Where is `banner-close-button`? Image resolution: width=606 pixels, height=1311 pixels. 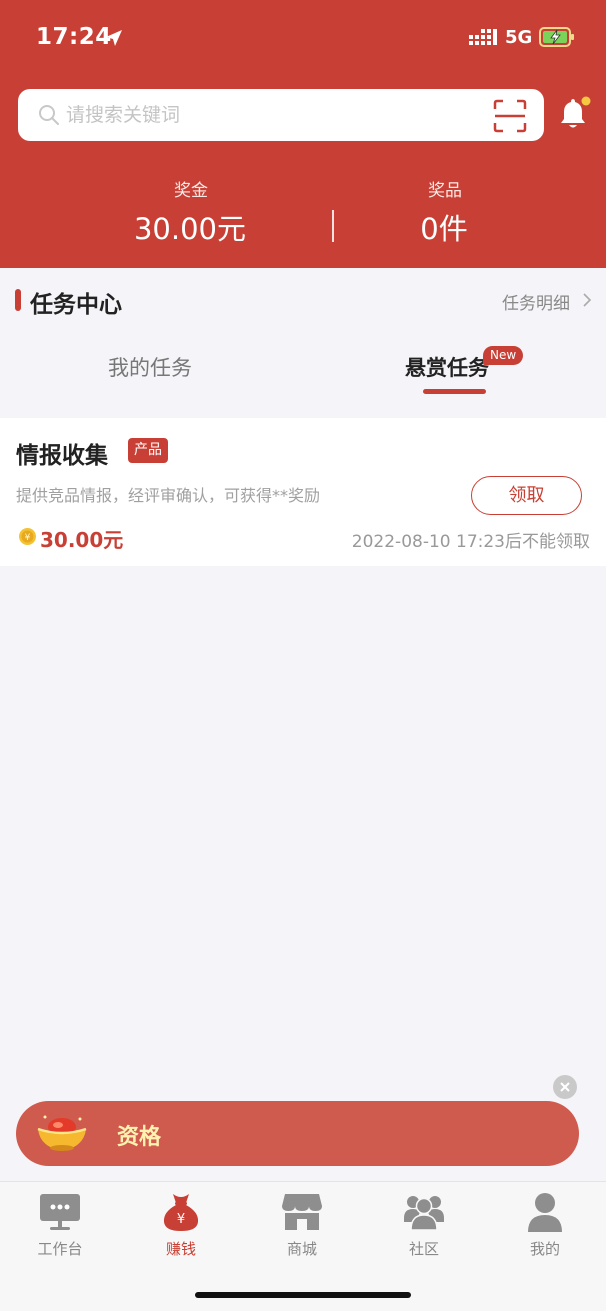 banner-close-button is located at coordinates (565, 1087).